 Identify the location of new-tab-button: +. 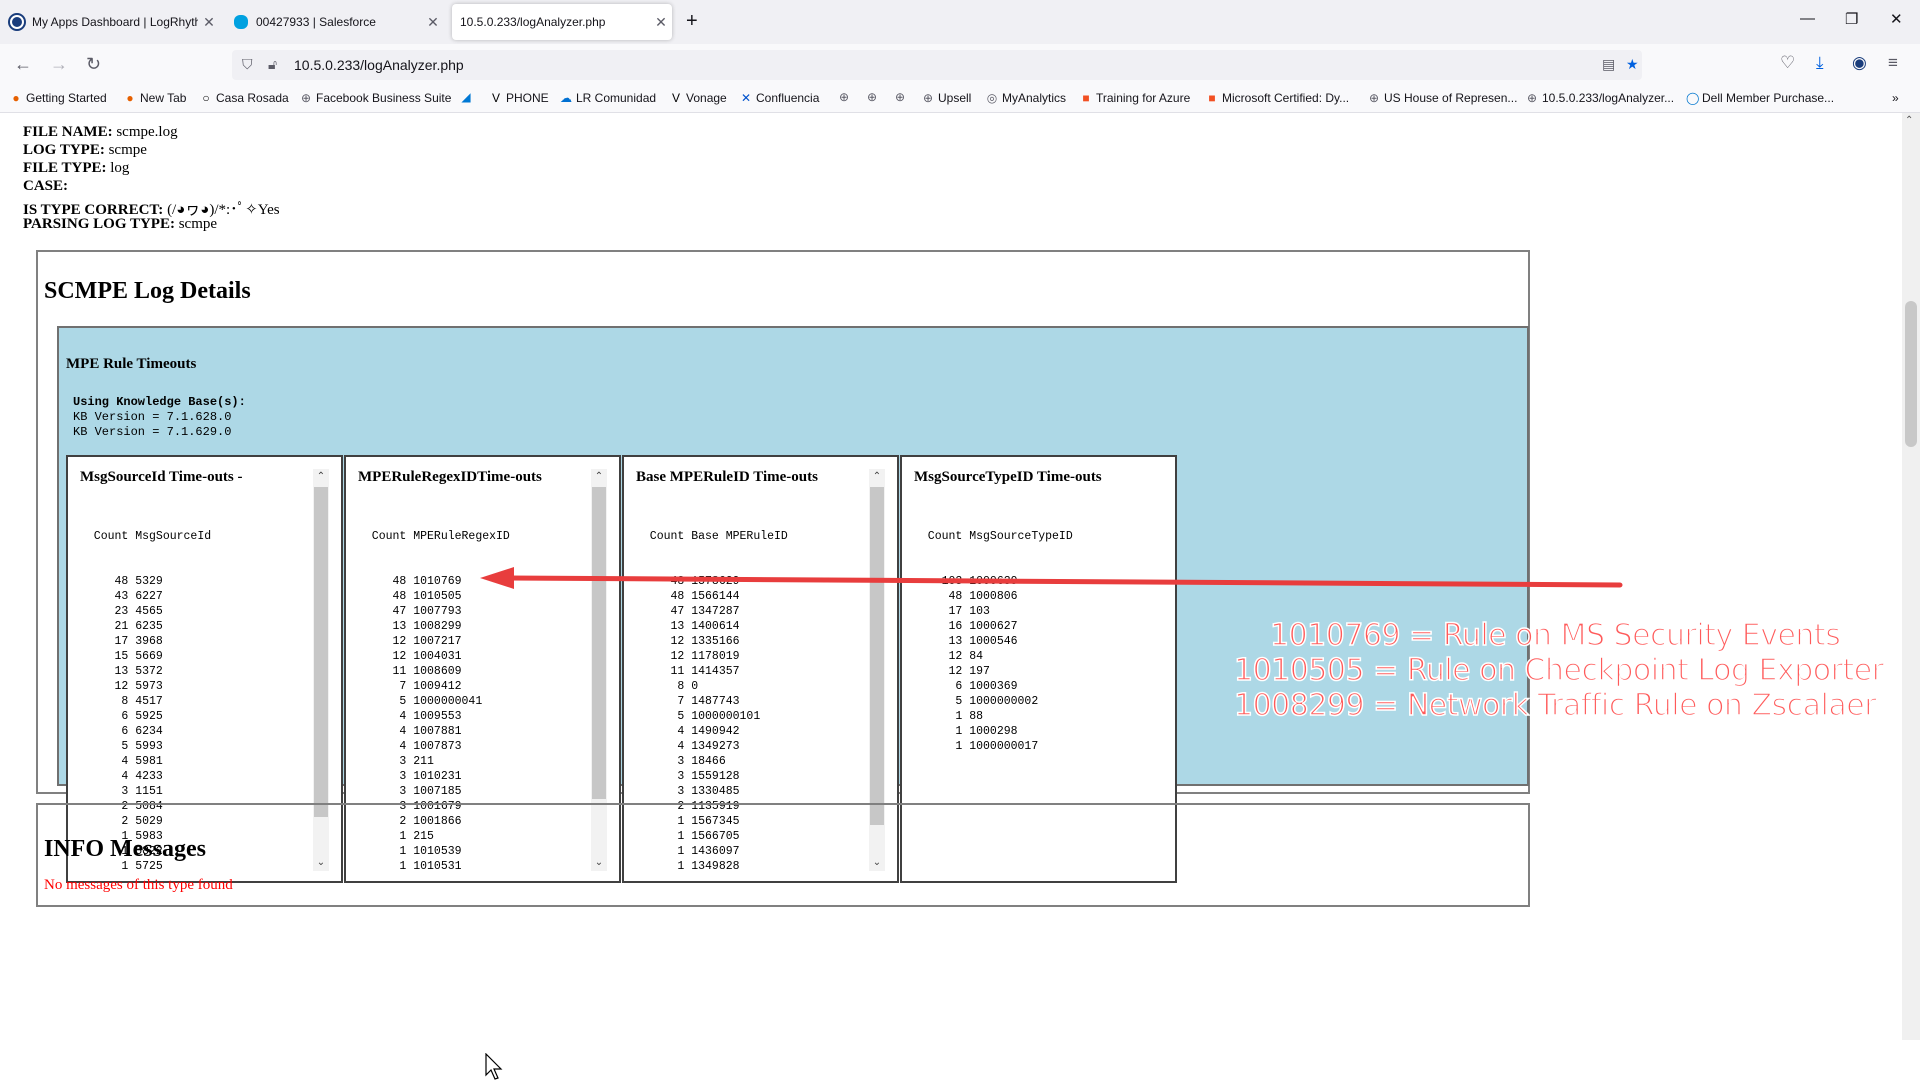
(692, 21).